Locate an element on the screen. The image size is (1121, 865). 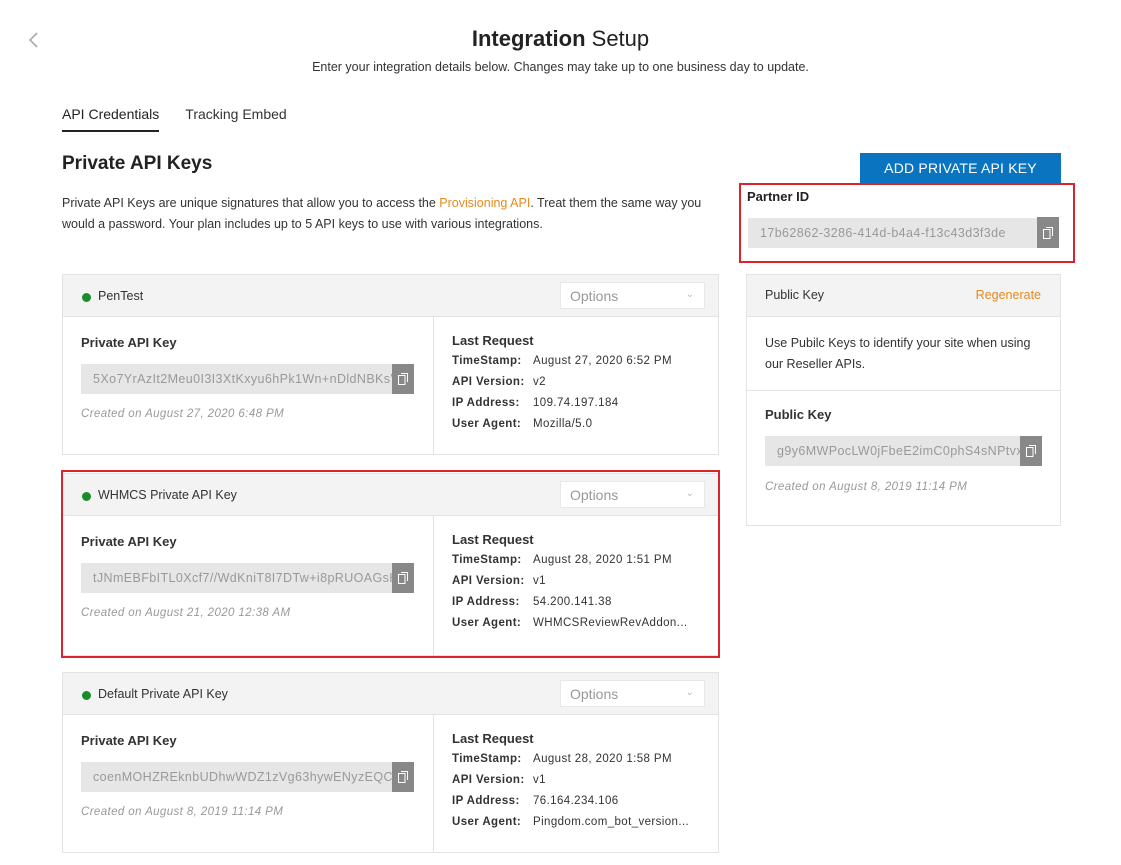
partner-id-field: 17b62862-3286-414d-b4a4-f13c43d3f3de is located at coordinates (893, 233).